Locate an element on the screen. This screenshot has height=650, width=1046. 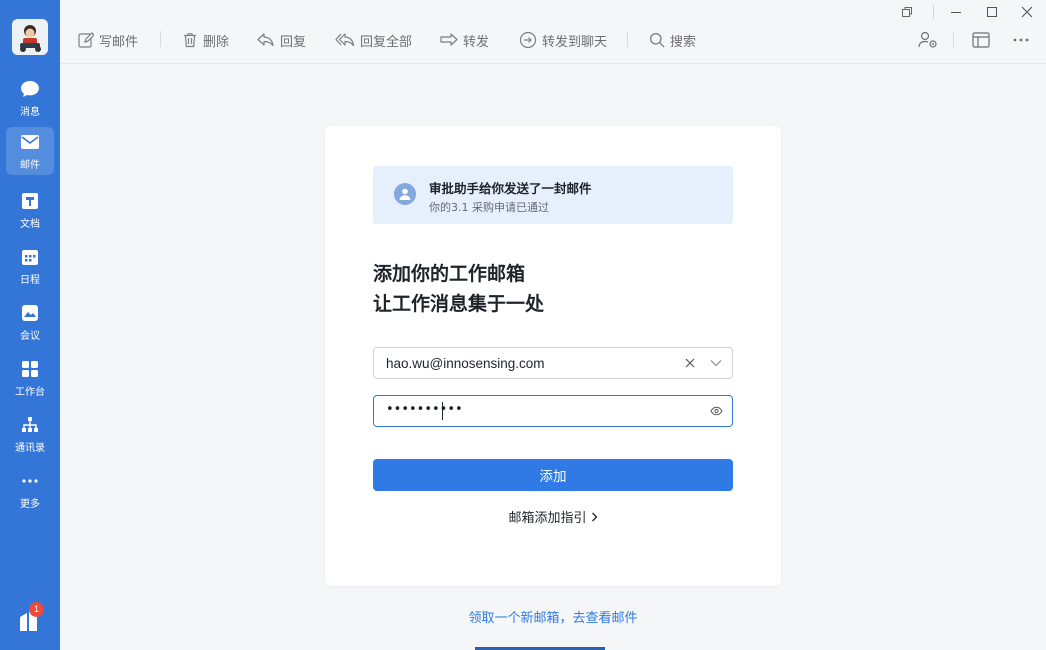
show-password-button is located at coordinates (716, 411).